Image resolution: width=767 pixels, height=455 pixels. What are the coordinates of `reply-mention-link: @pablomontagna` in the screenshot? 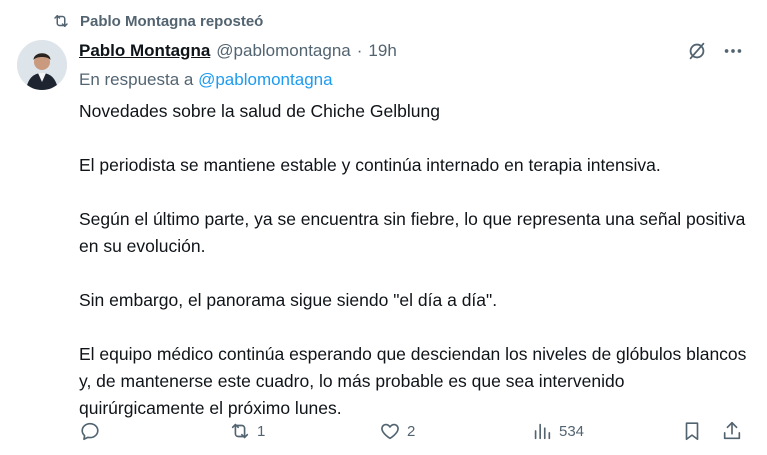 It's located at (265, 79).